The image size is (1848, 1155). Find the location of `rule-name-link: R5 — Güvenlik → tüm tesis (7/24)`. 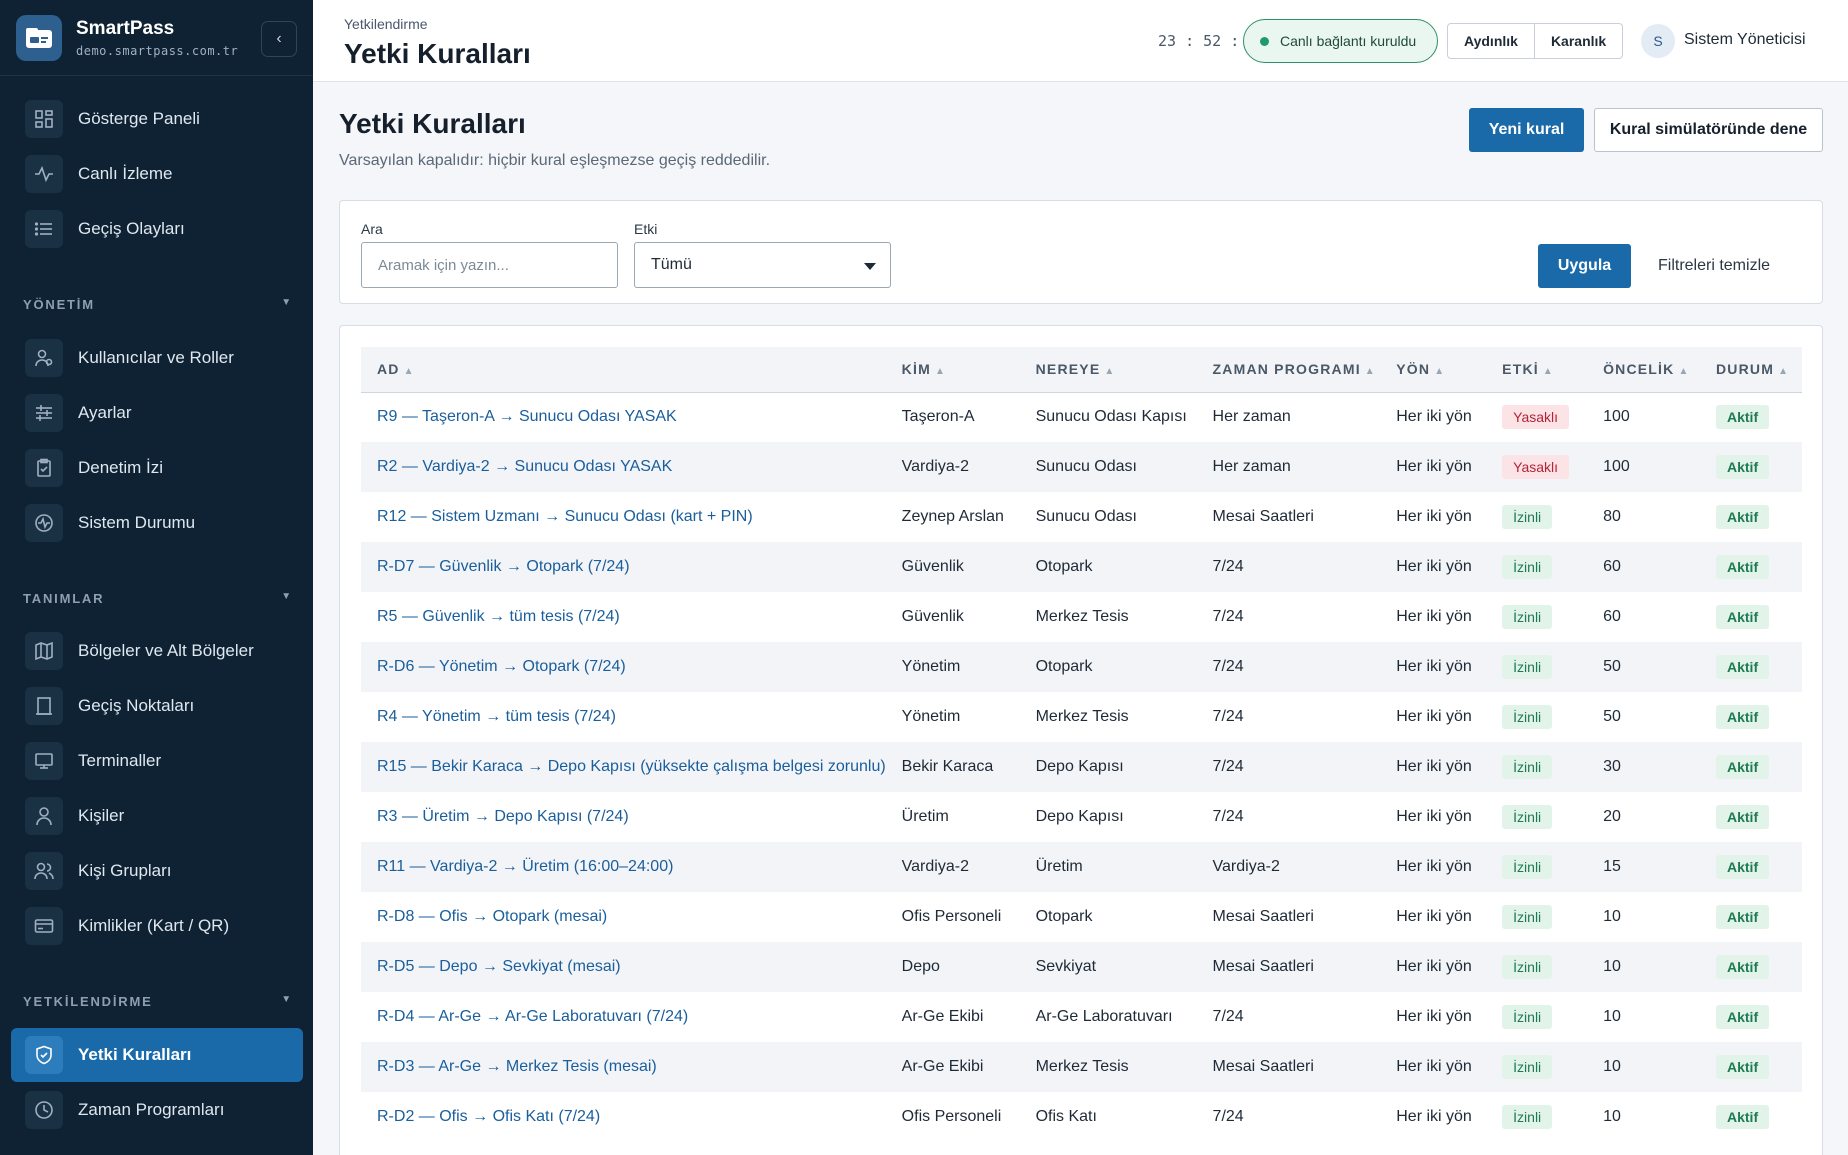

rule-name-link: R5 — Güvenlik → tüm tesis (7/24) is located at coordinates (623, 617).